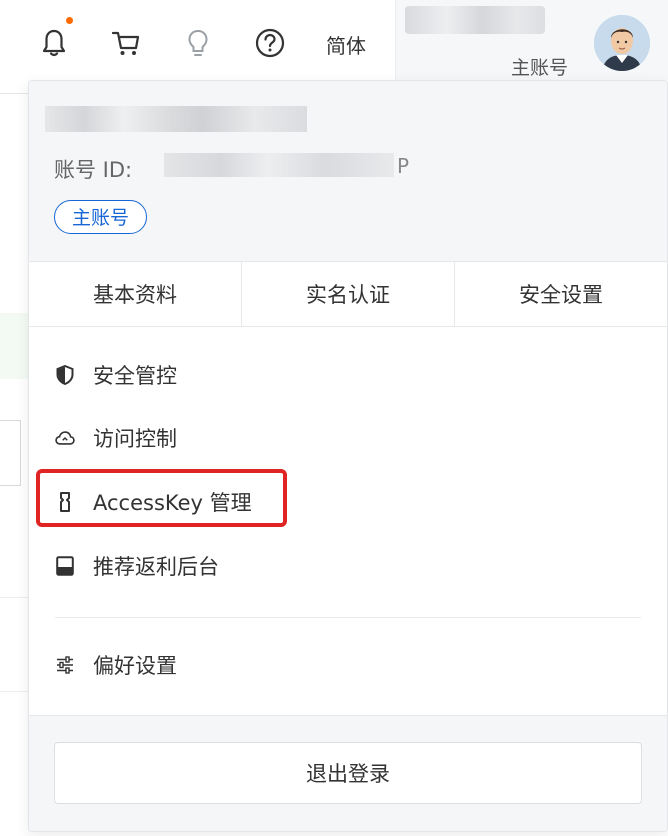 Image resolution: width=668 pixels, height=836 pixels. I want to click on menu-item-security-control: 安全管控, so click(116, 375).